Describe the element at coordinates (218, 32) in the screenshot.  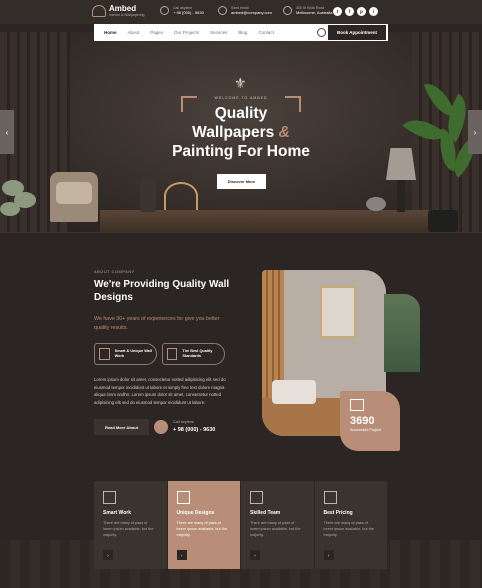
I see `nav-item-services: Services` at that location.